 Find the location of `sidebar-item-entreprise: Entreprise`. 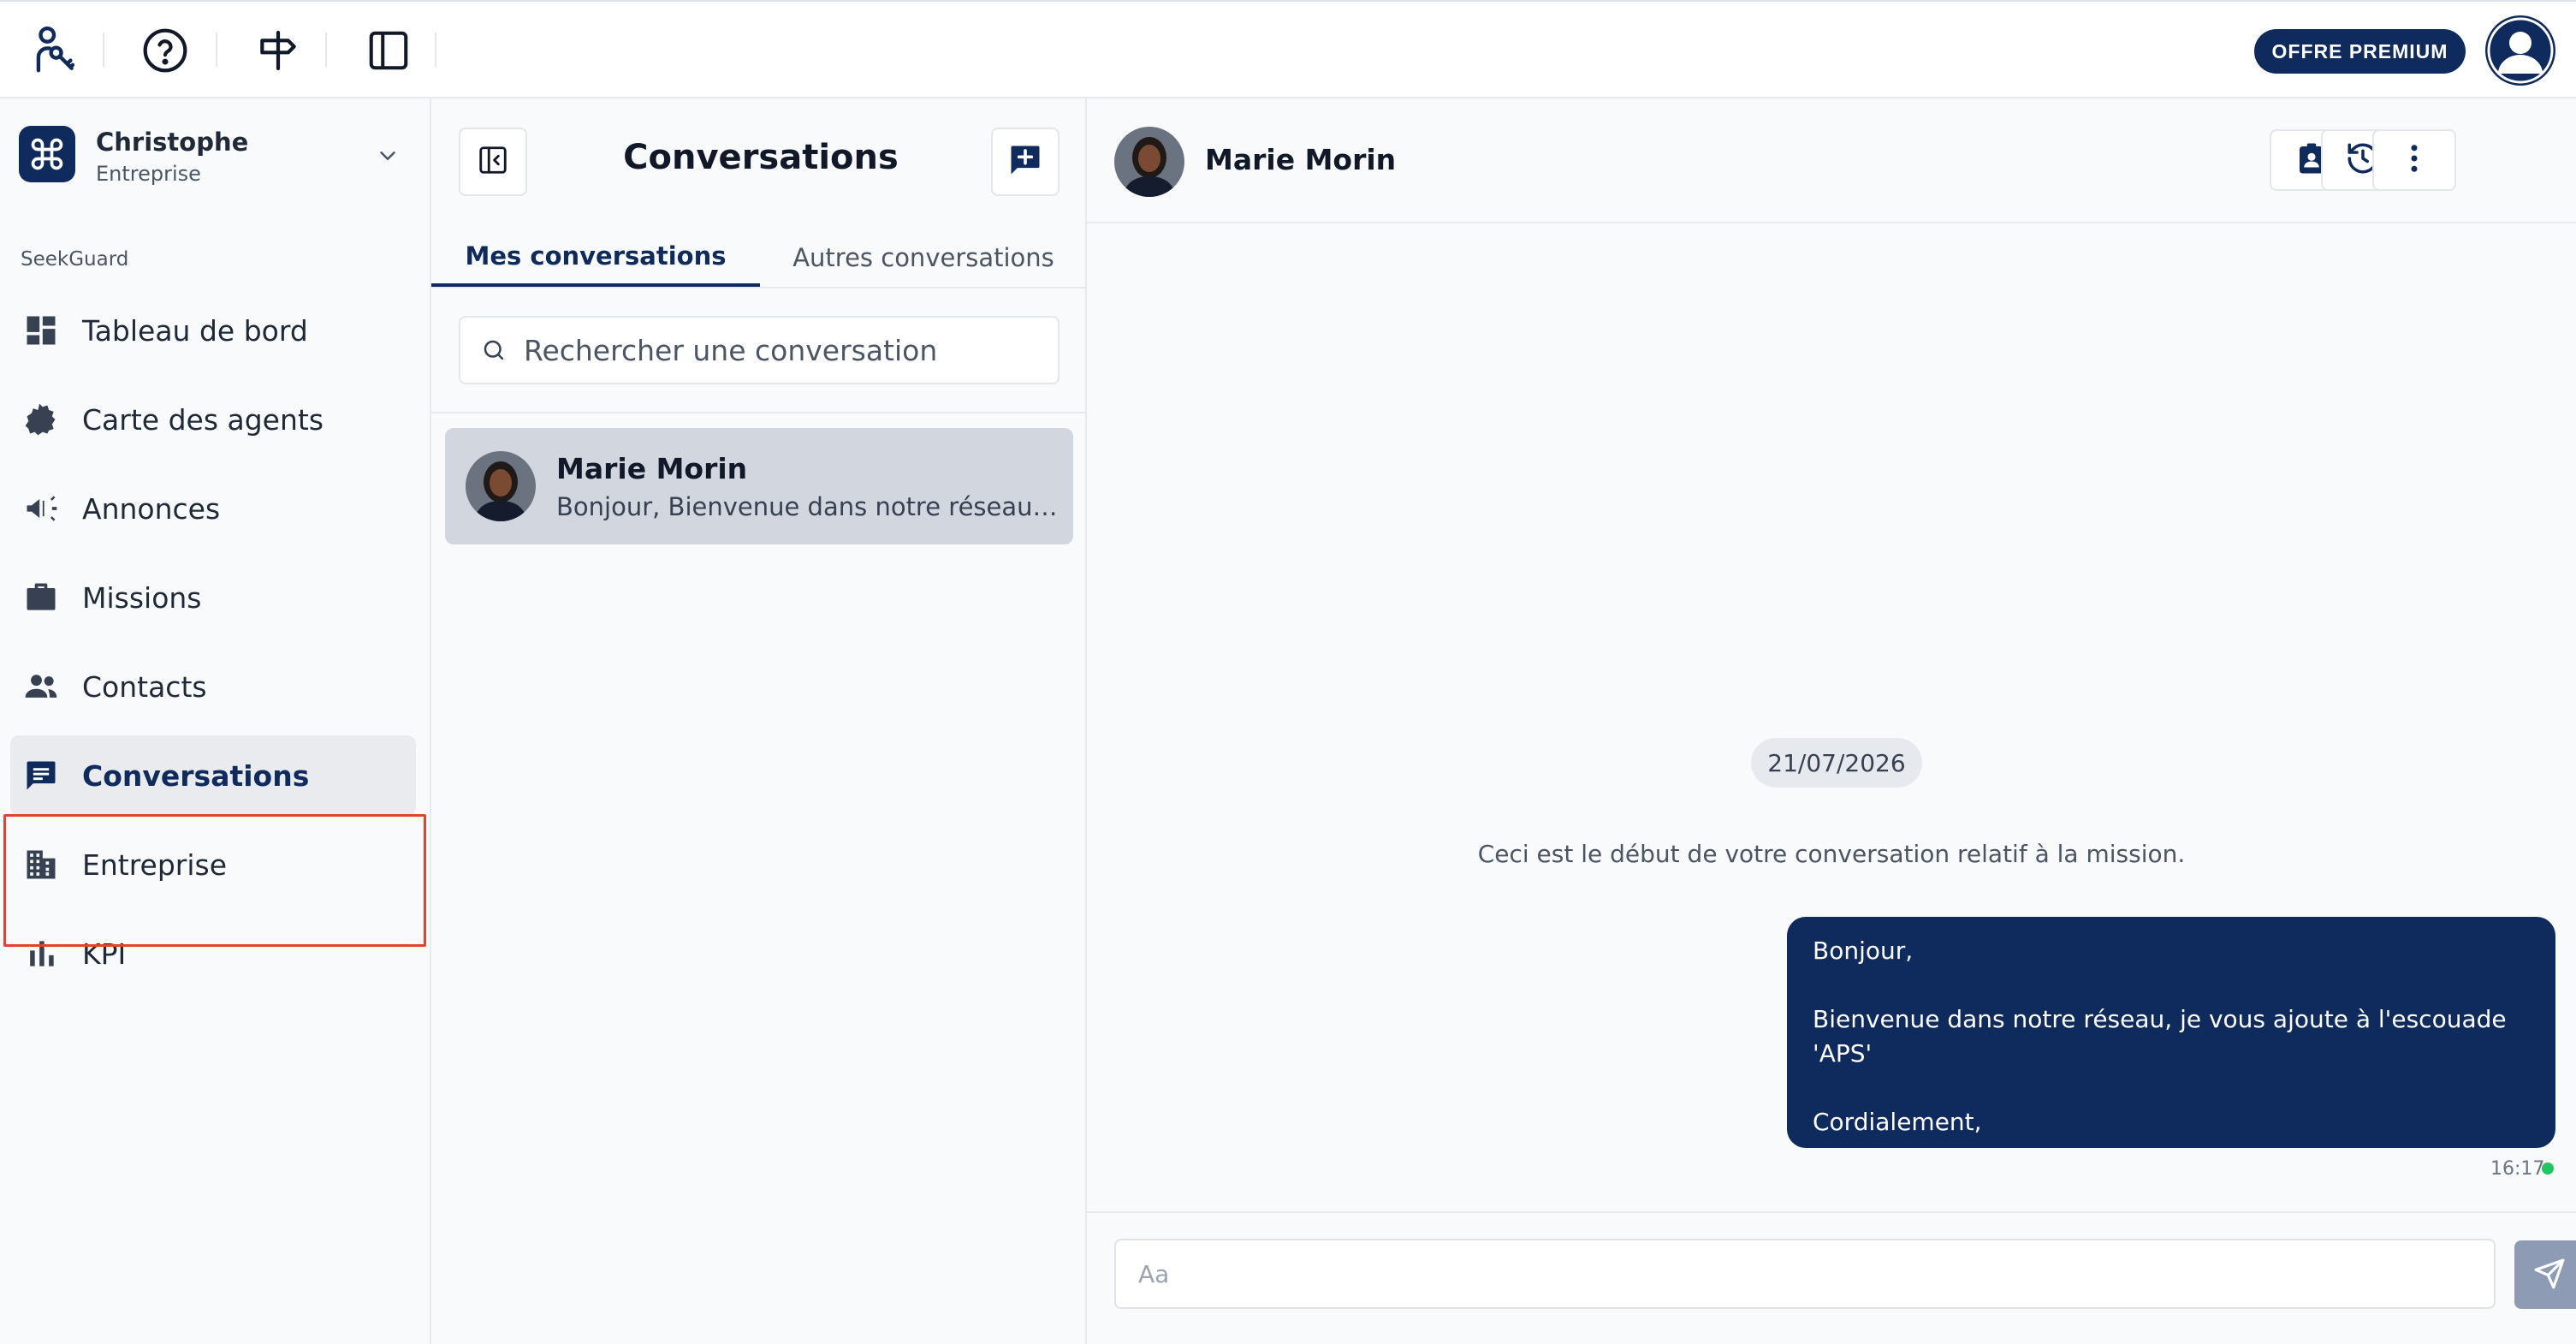

sidebar-item-entreprise: Entreprise is located at coordinates (213, 864).